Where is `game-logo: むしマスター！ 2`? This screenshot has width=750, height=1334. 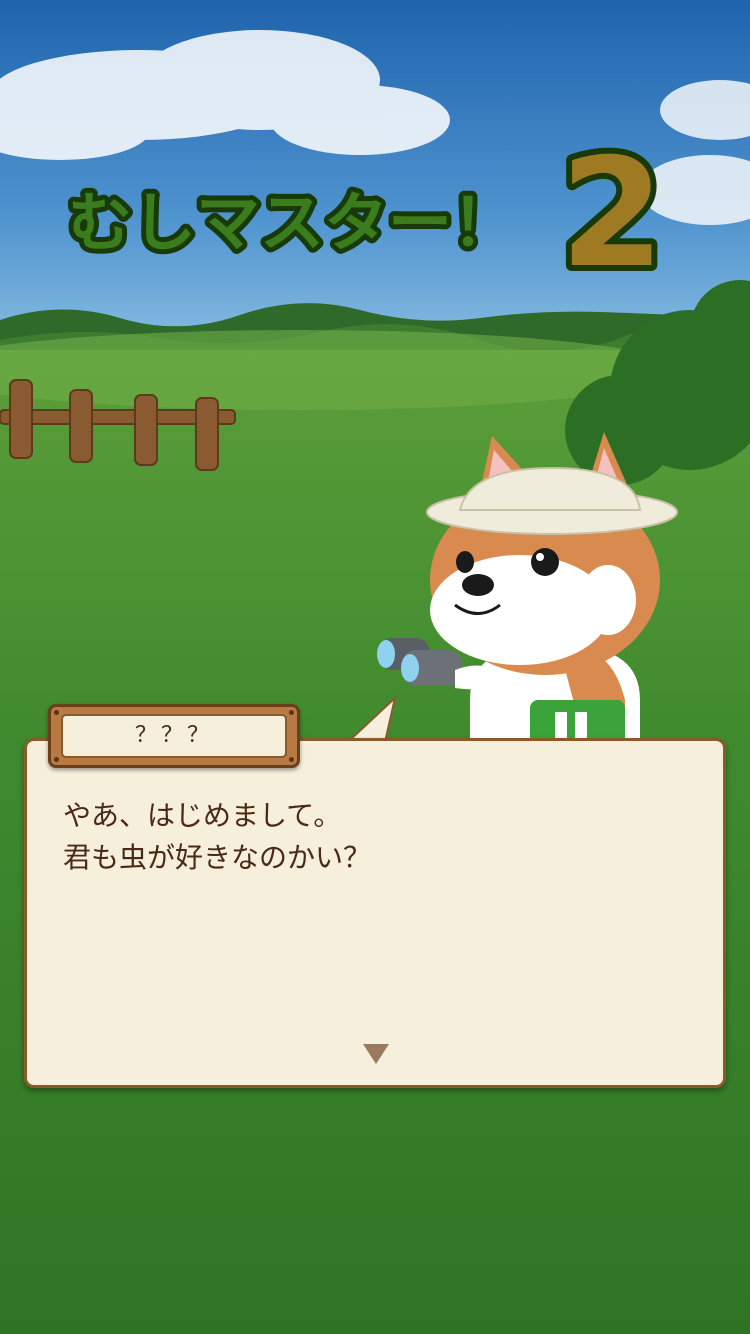
game-logo: むしマスター！ 2 is located at coordinates (366, 213).